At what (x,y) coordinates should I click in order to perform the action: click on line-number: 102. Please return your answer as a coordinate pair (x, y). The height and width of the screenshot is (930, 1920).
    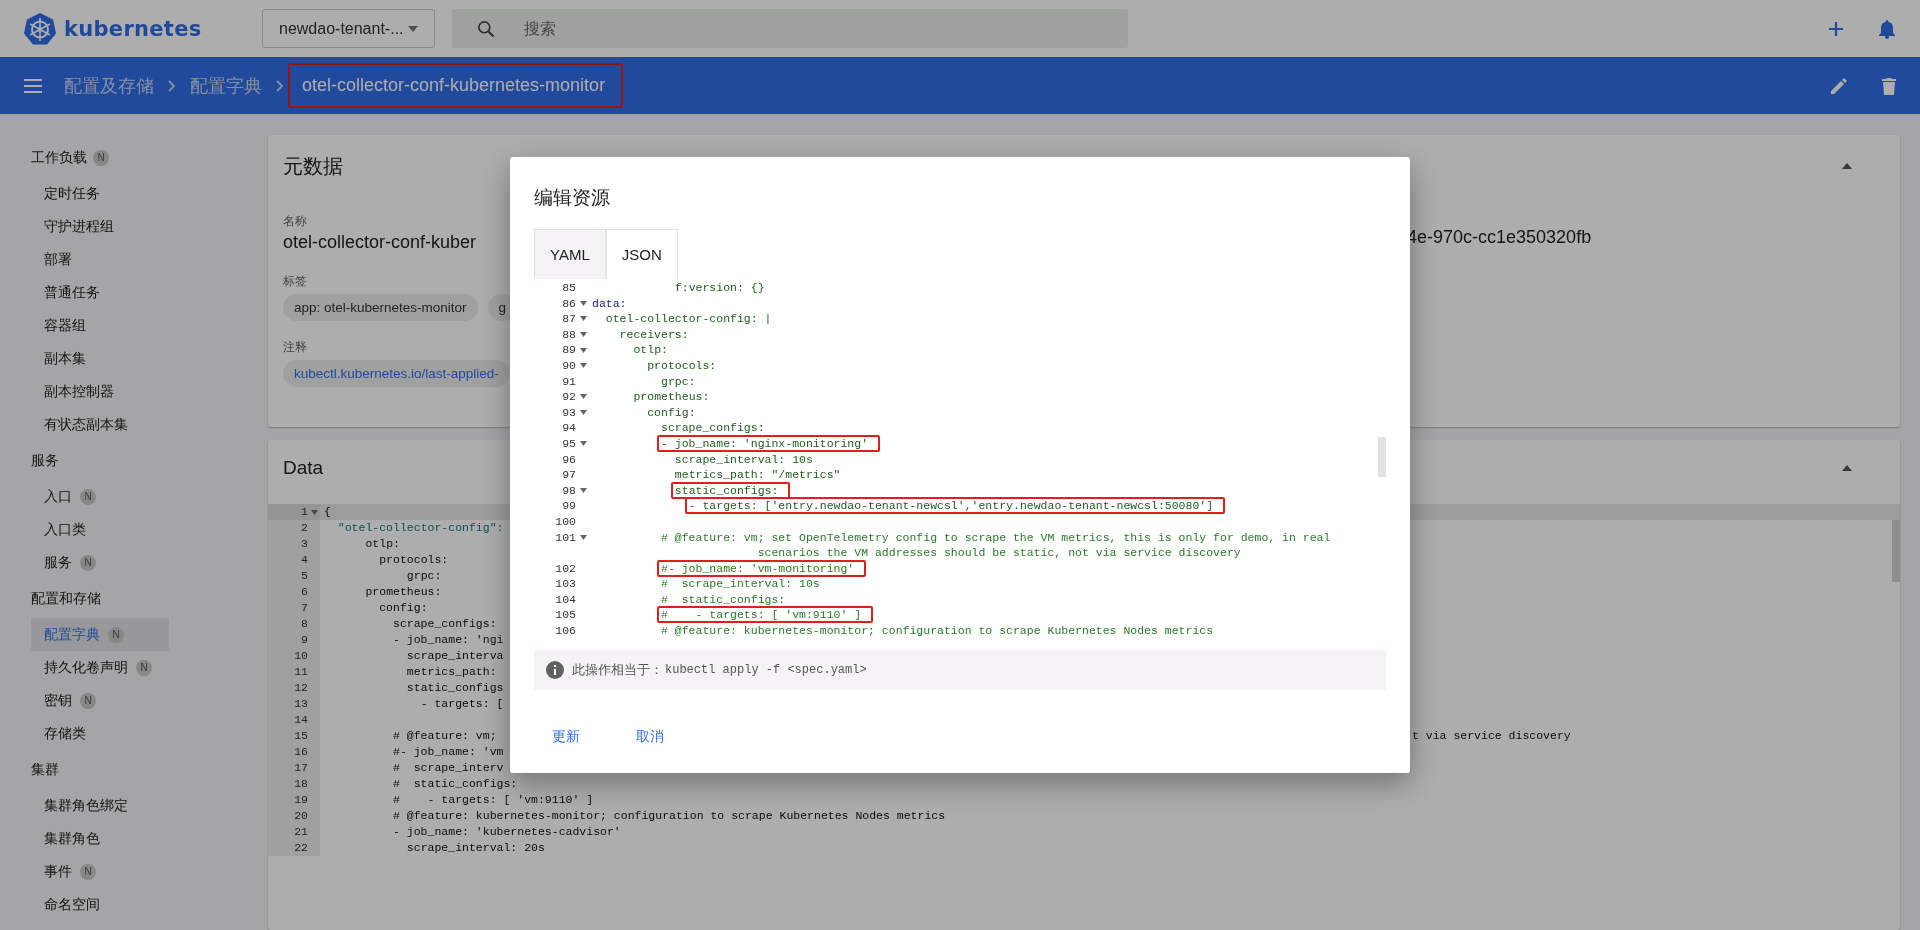
    Looking at the image, I should click on (565, 568).